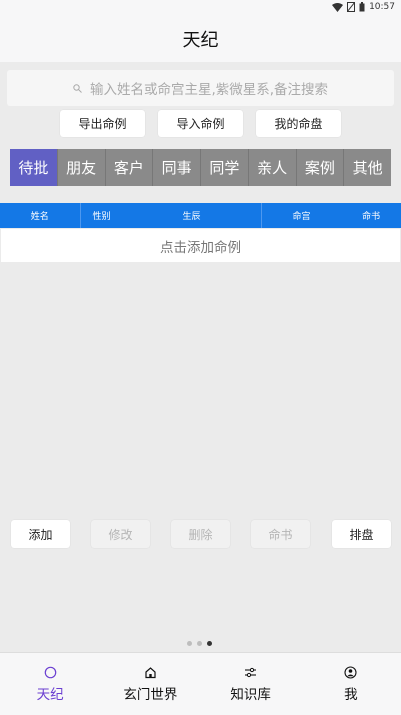 Image resolution: width=401 pixels, height=715 pixels. What do you see at coordinates (251, 684) in the screenshot?
I see `nav-knowledge-base: 知识库` at bounding box center [251, 684].